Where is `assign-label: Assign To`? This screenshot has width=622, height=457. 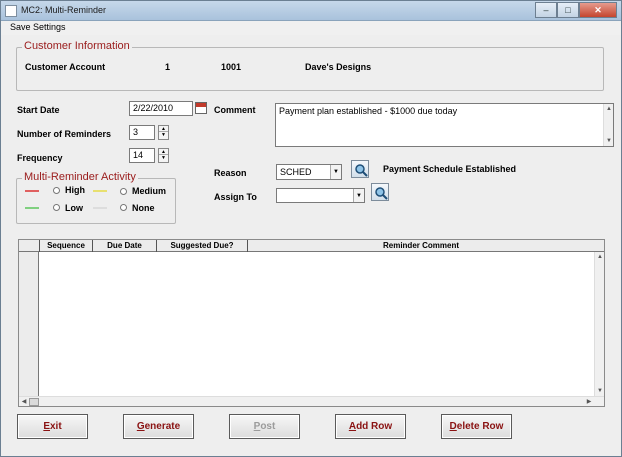 assign-label: Assign To is located at coordinates (235, 197).